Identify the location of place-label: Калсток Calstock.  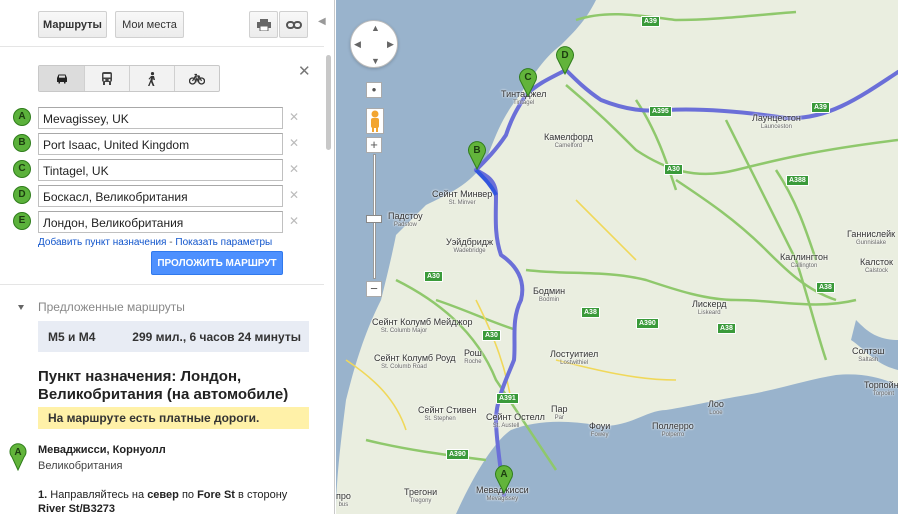
(876, 266).